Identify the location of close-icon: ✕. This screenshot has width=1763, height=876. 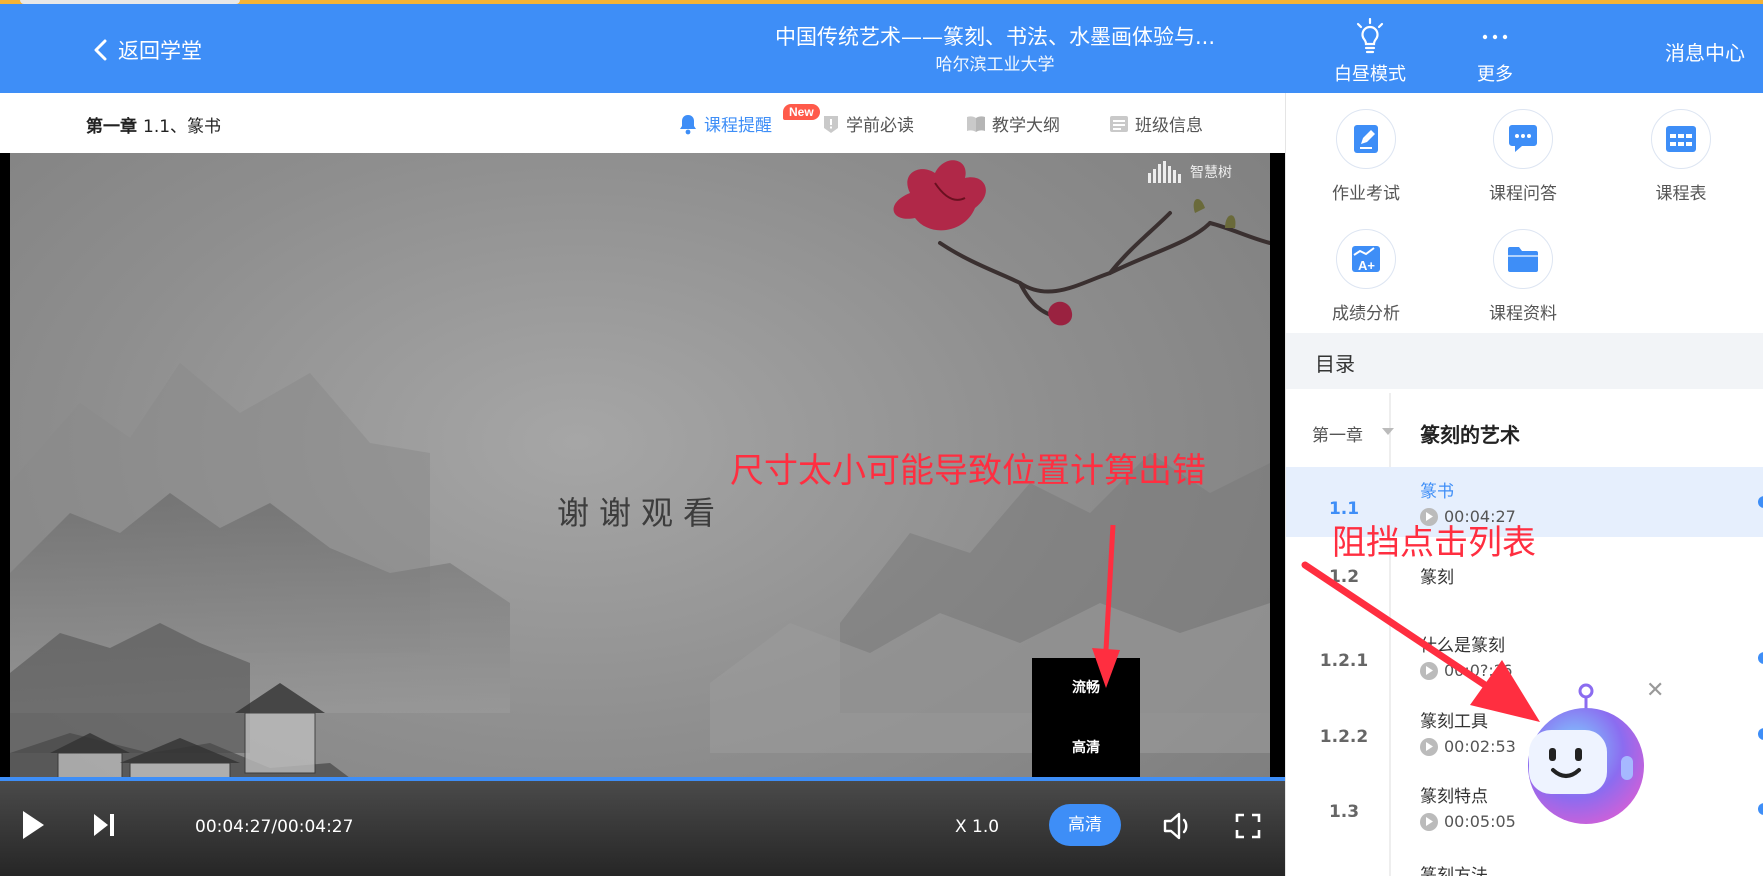
(1655, 690).